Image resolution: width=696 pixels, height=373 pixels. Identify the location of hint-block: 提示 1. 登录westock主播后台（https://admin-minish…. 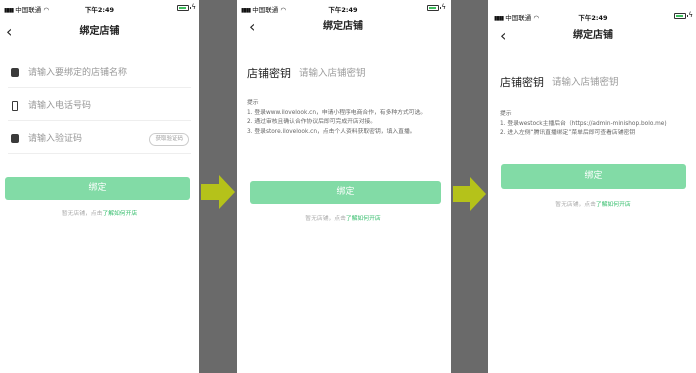
(594, 124).